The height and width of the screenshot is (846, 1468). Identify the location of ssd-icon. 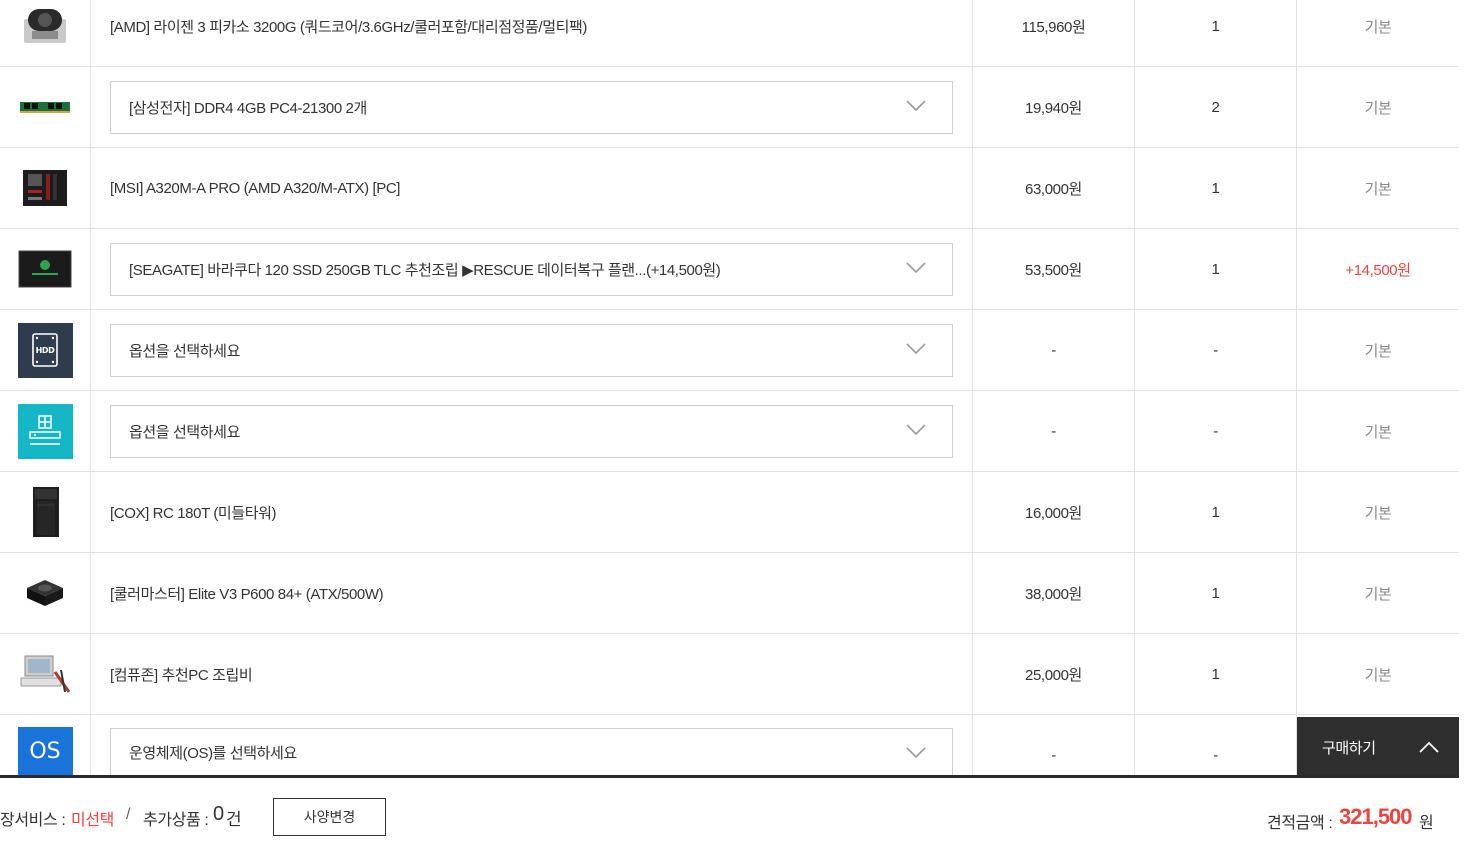
(45, 269).